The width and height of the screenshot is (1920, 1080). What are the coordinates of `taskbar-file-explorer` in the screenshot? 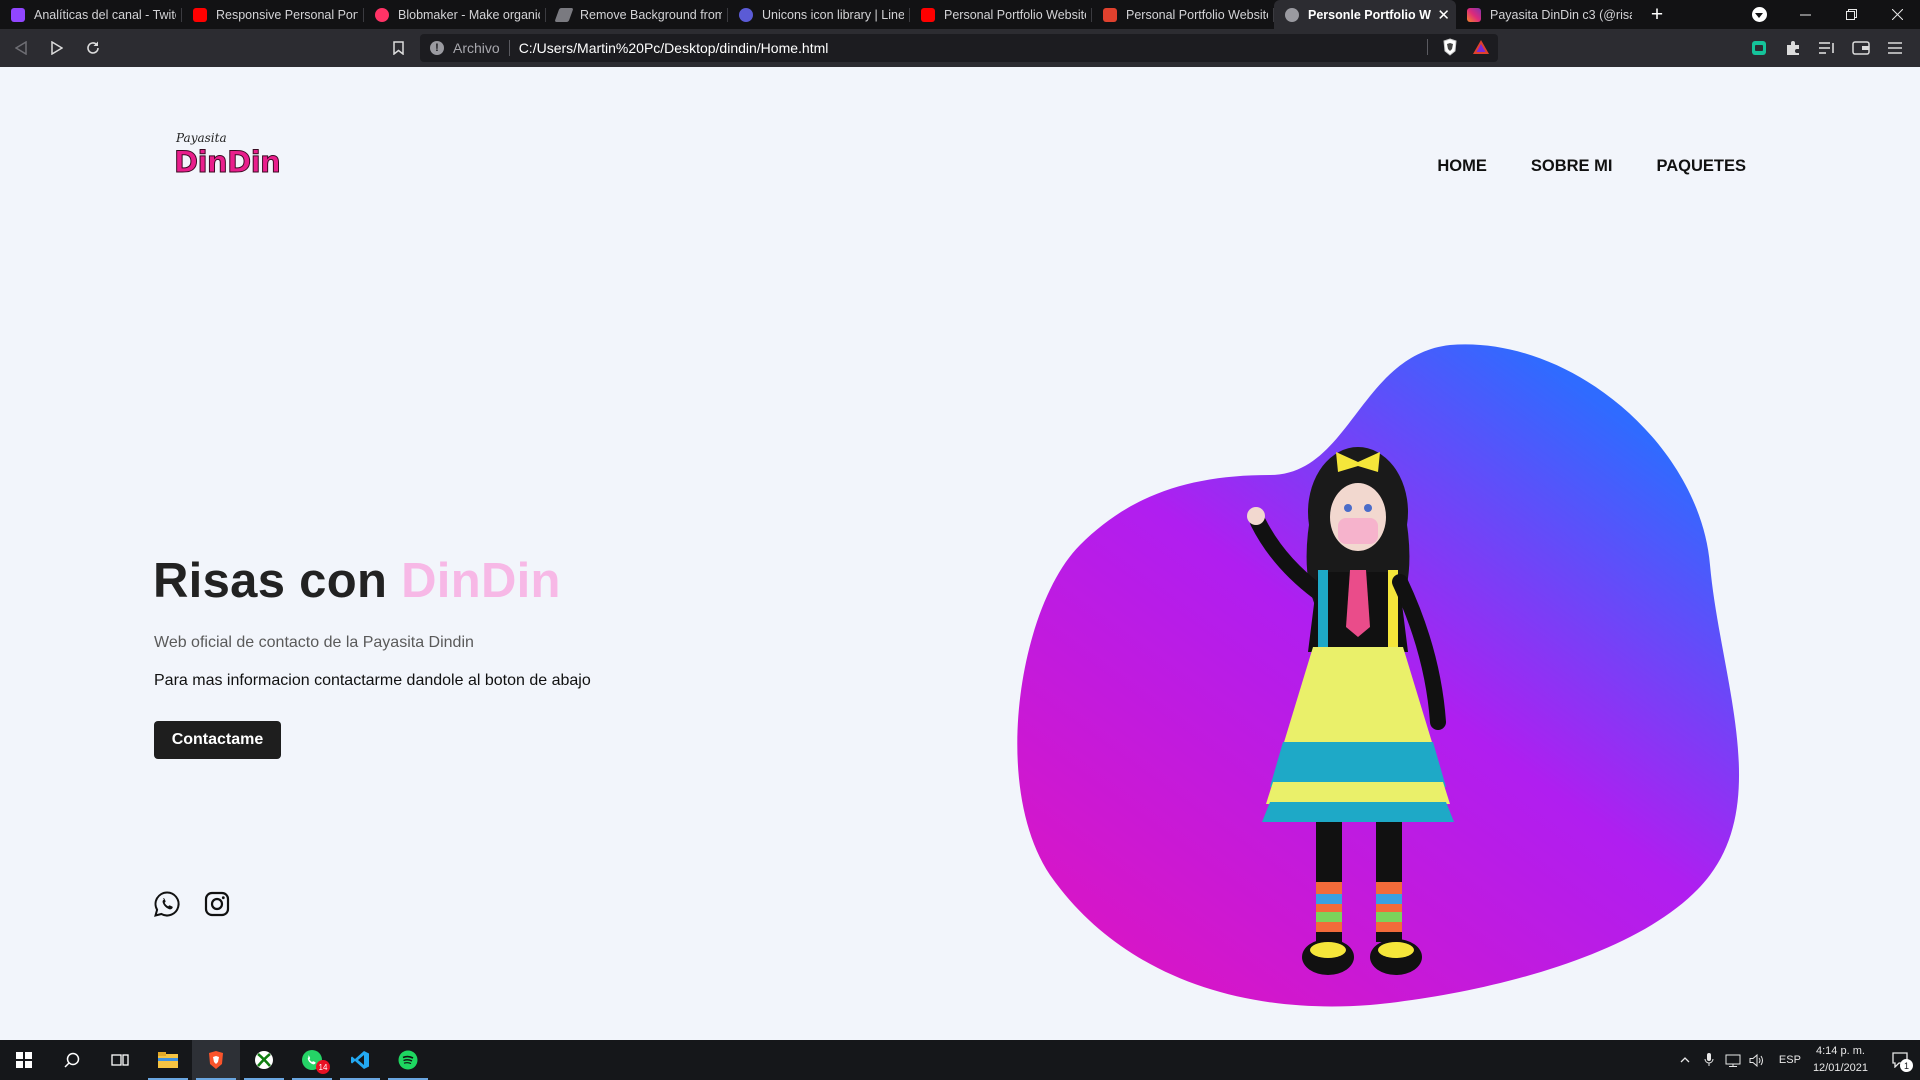 It's located at (168, 1060).